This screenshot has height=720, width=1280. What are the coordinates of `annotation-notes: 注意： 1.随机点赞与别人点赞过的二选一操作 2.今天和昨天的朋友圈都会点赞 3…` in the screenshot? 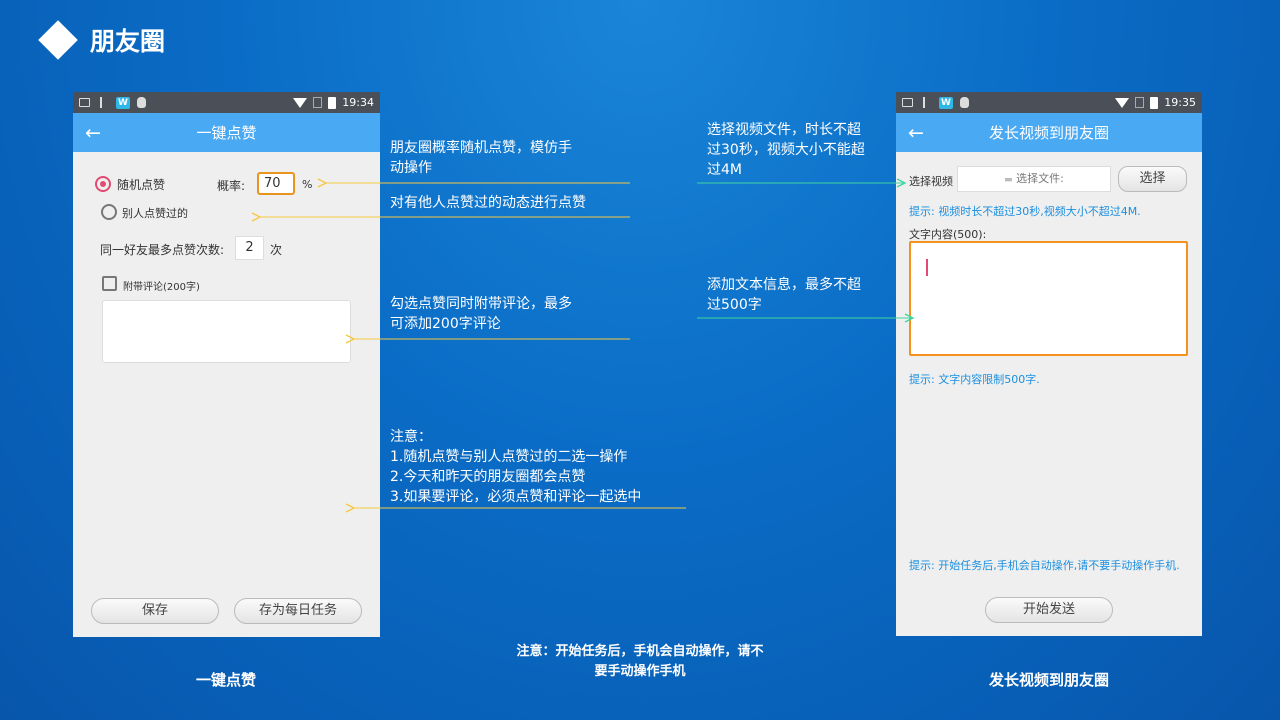 It's located at (516, 467).